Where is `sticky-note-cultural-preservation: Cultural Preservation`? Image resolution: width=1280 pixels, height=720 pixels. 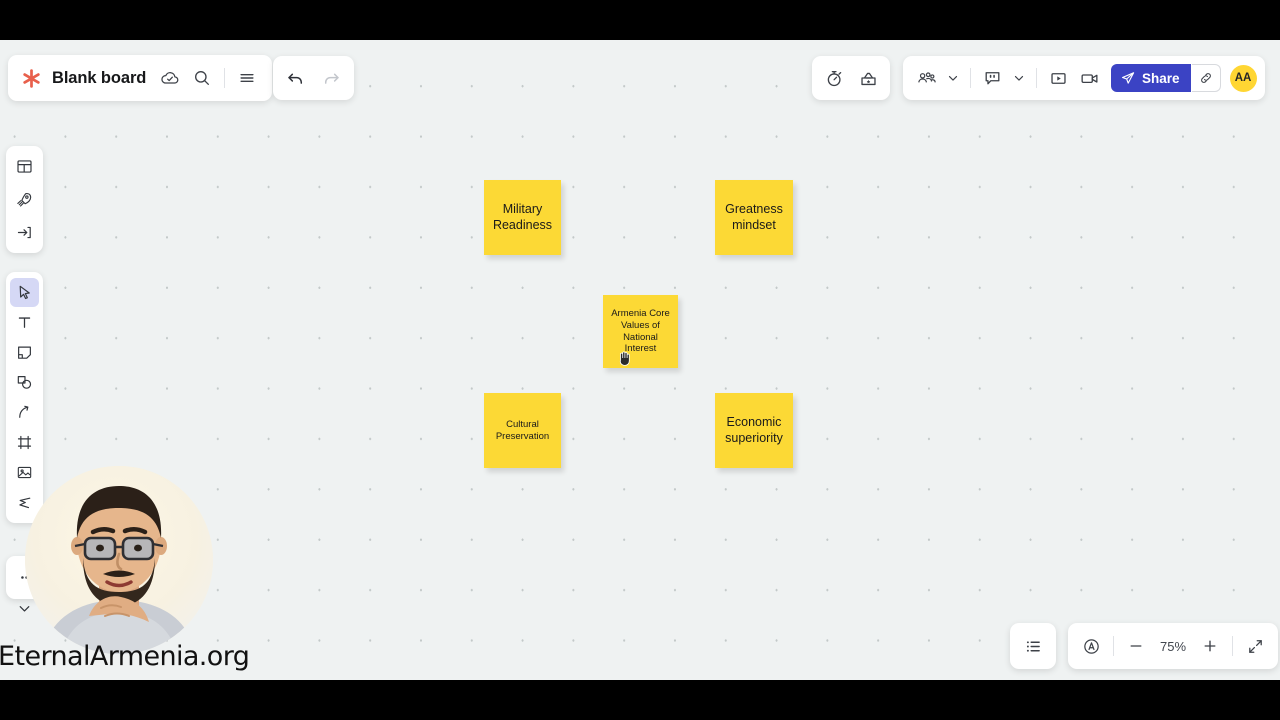
sticky-note-cultural-preservation: Cultural Preservation is located at coordinates (522, 430).